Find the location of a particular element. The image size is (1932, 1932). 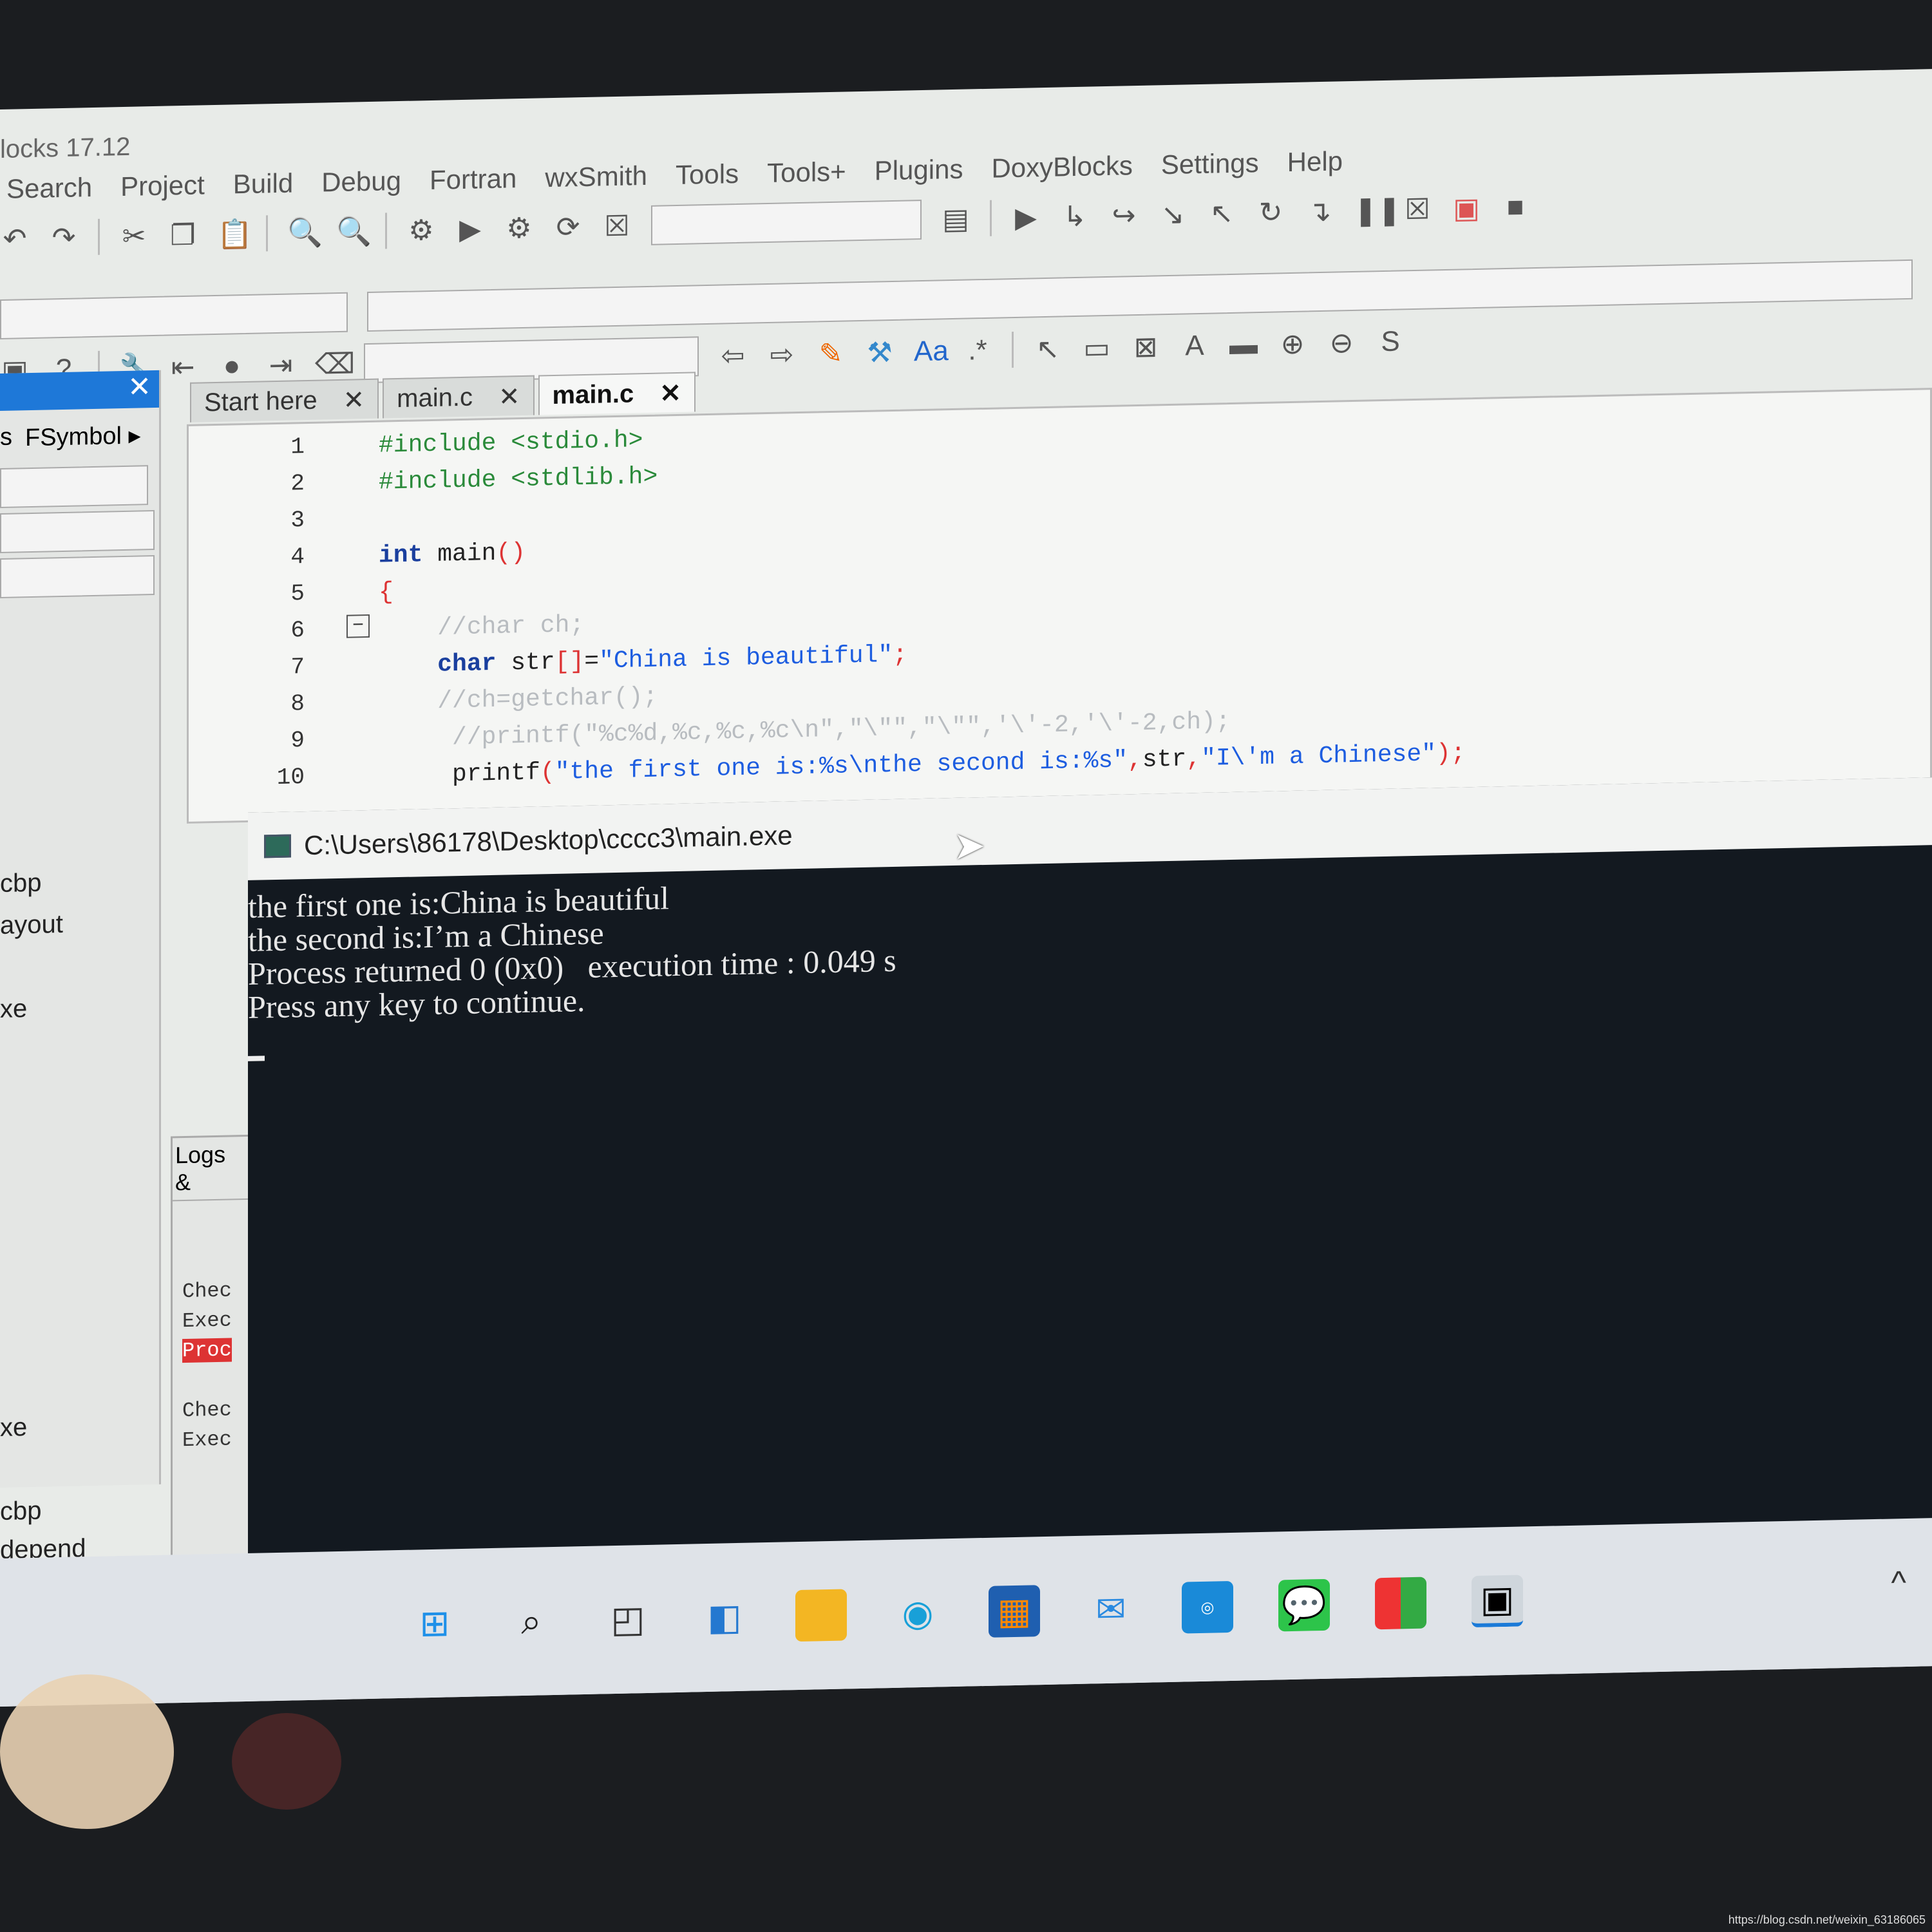

search-icon: ⌕ is located at coordinates (531, 1622).